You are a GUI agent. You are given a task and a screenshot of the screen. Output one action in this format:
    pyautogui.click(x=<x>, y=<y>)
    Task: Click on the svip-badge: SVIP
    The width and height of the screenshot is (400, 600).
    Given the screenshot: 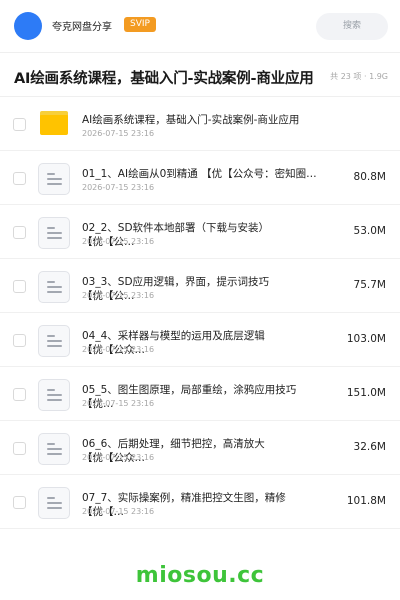 What is the action you would take?
    pyautogui.click(x=140, y=24)
    